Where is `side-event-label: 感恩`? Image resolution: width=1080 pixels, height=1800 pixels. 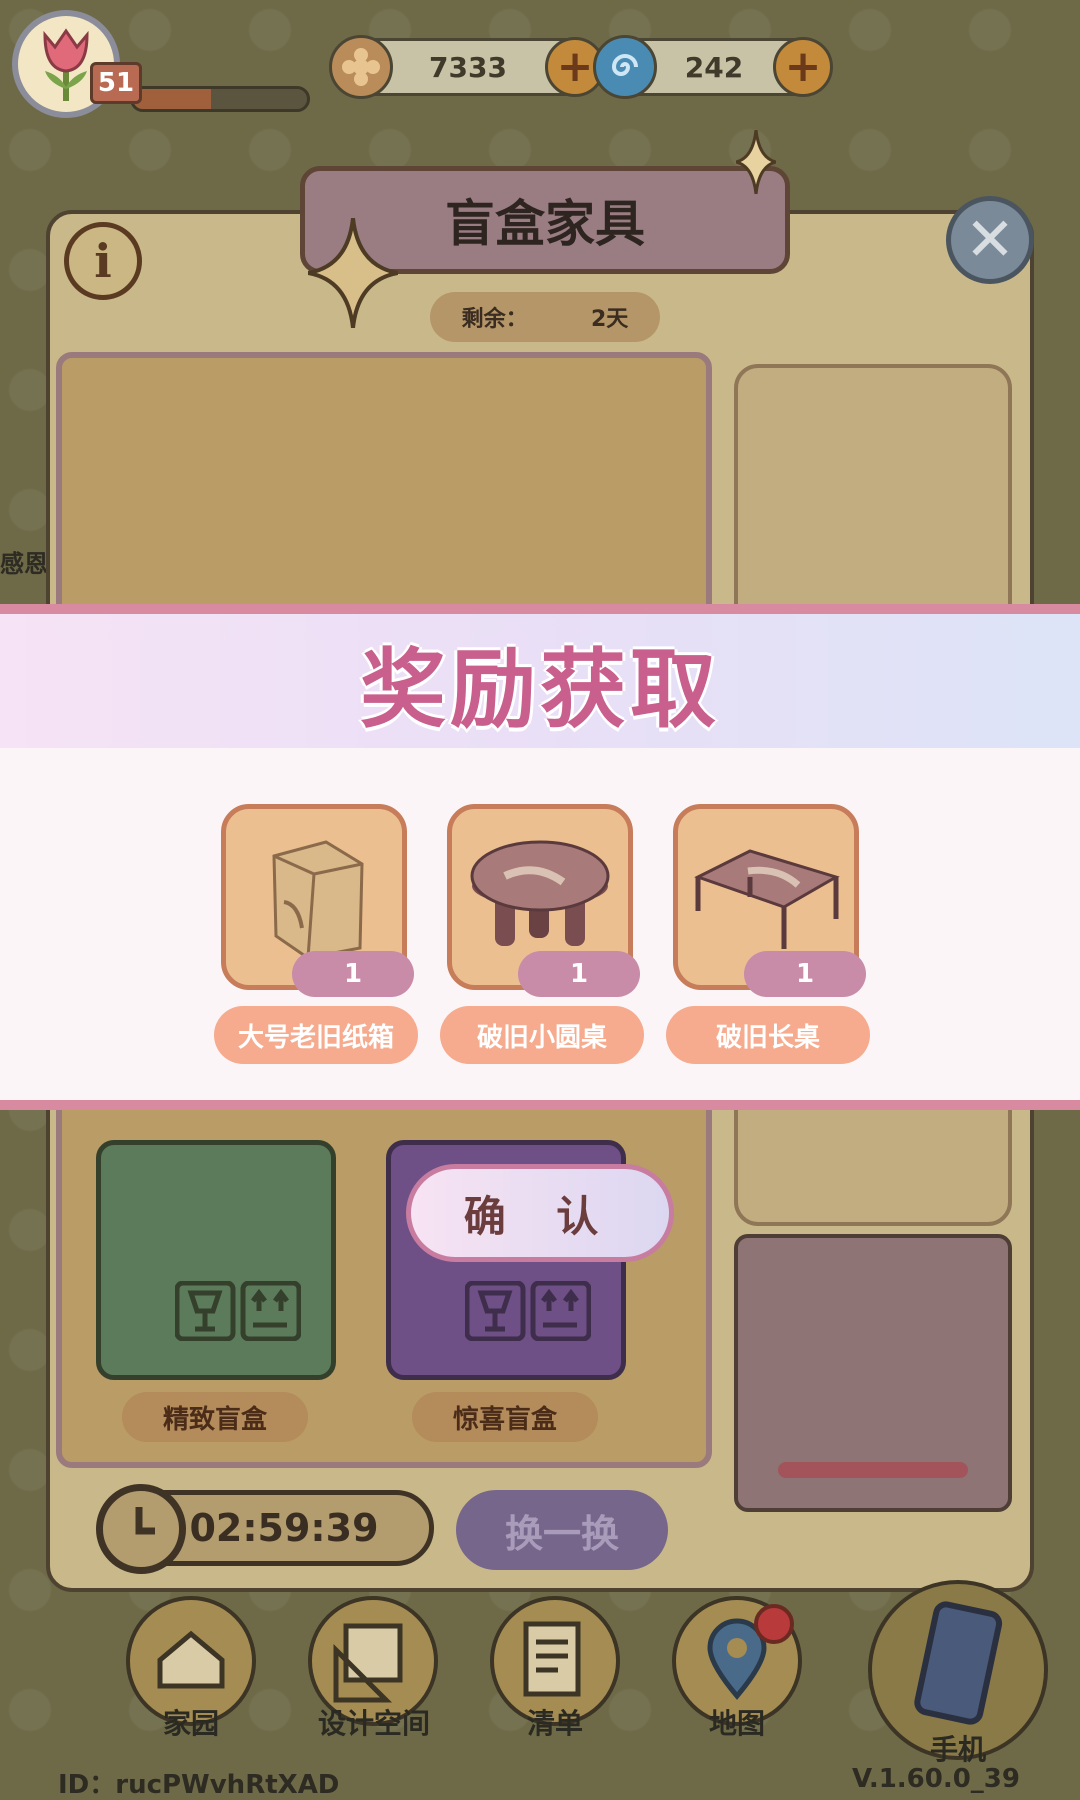
side-event-label: 感恩 is located at coordinates (24, 561).